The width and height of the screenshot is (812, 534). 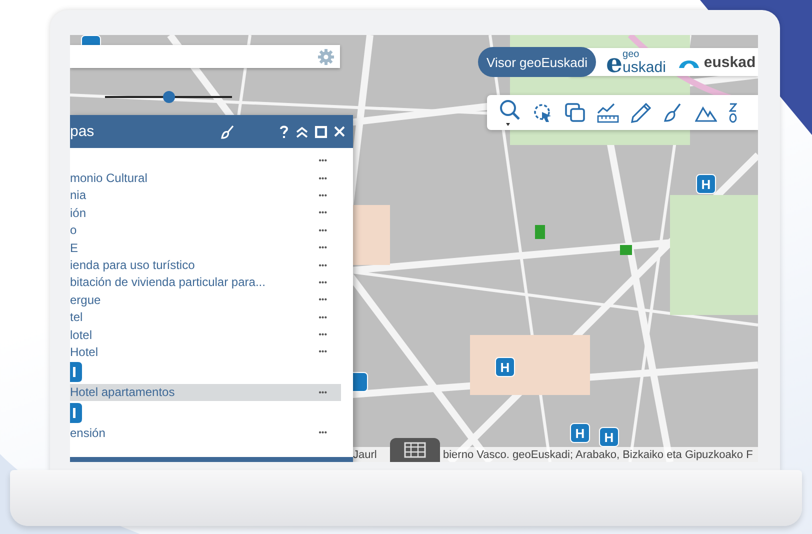 What do you see at coordinates (205, 317) in the screenshot?
I see `layer-row: tel •••` at bounding box center [205, 317].